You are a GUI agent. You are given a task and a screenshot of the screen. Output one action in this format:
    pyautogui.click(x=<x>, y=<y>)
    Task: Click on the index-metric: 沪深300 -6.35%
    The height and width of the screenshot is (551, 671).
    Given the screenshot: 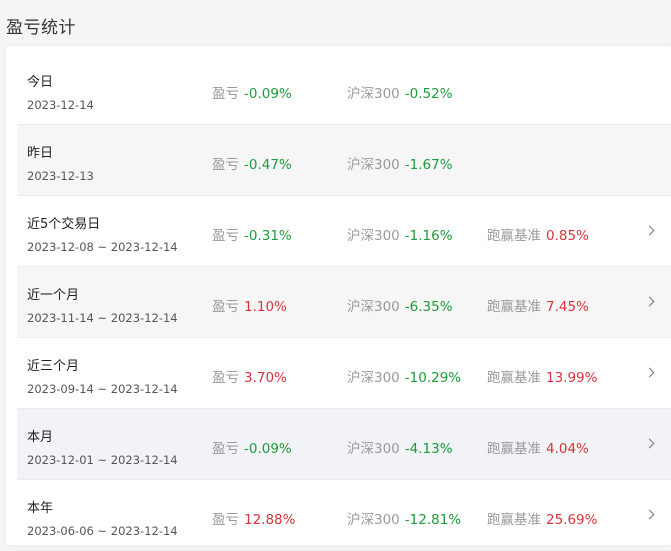 What is the action you would take?
    pyautogui.click(x=400, y=305)
    